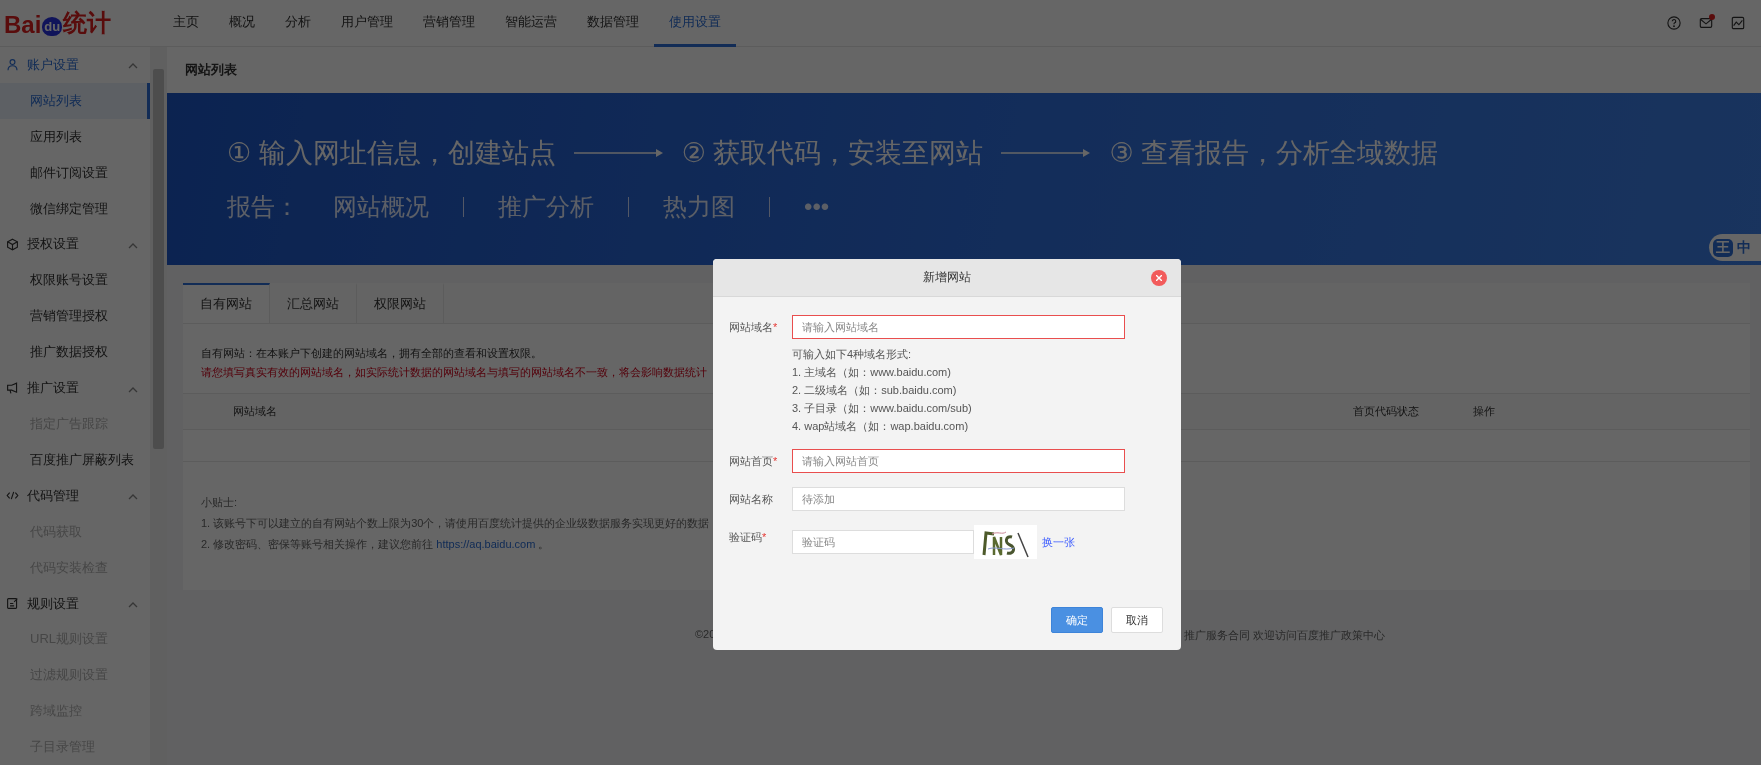 The height and width of the screenshot is (765, 1761). I want to click on step-text: ③ 查看报告，分析全域数据, so click(1274, 153).